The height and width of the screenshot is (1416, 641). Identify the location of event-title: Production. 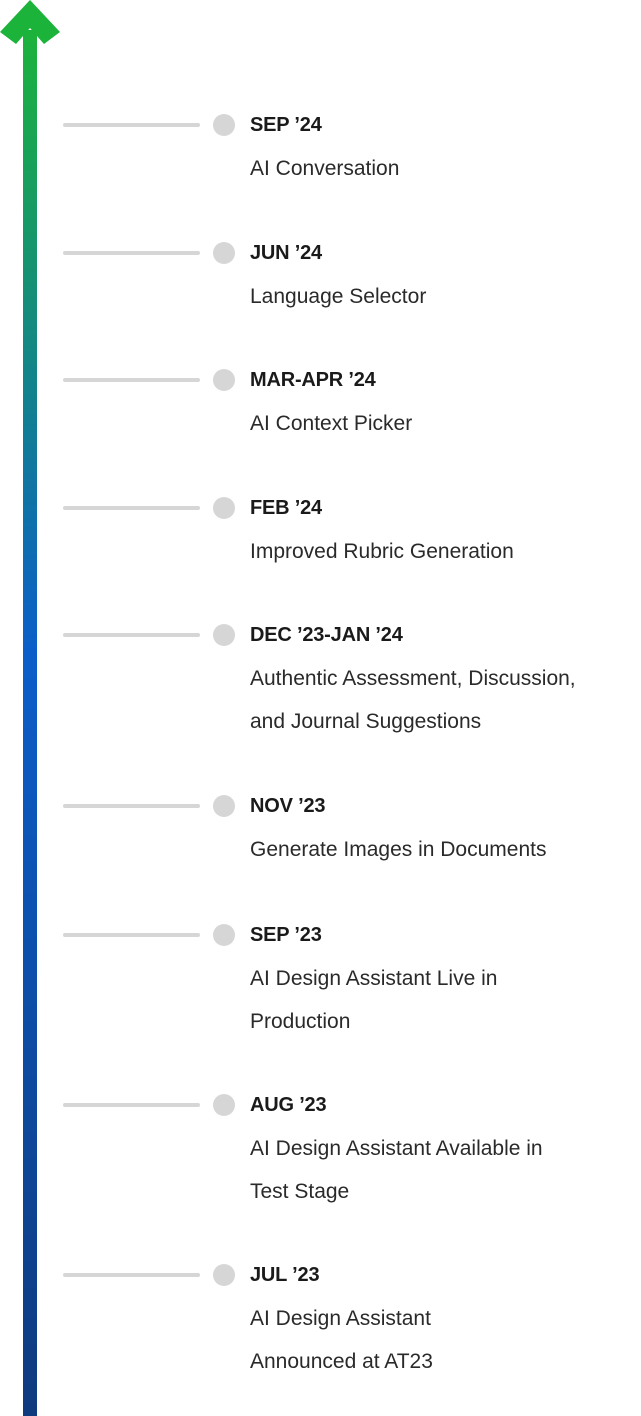
(300, 1021).